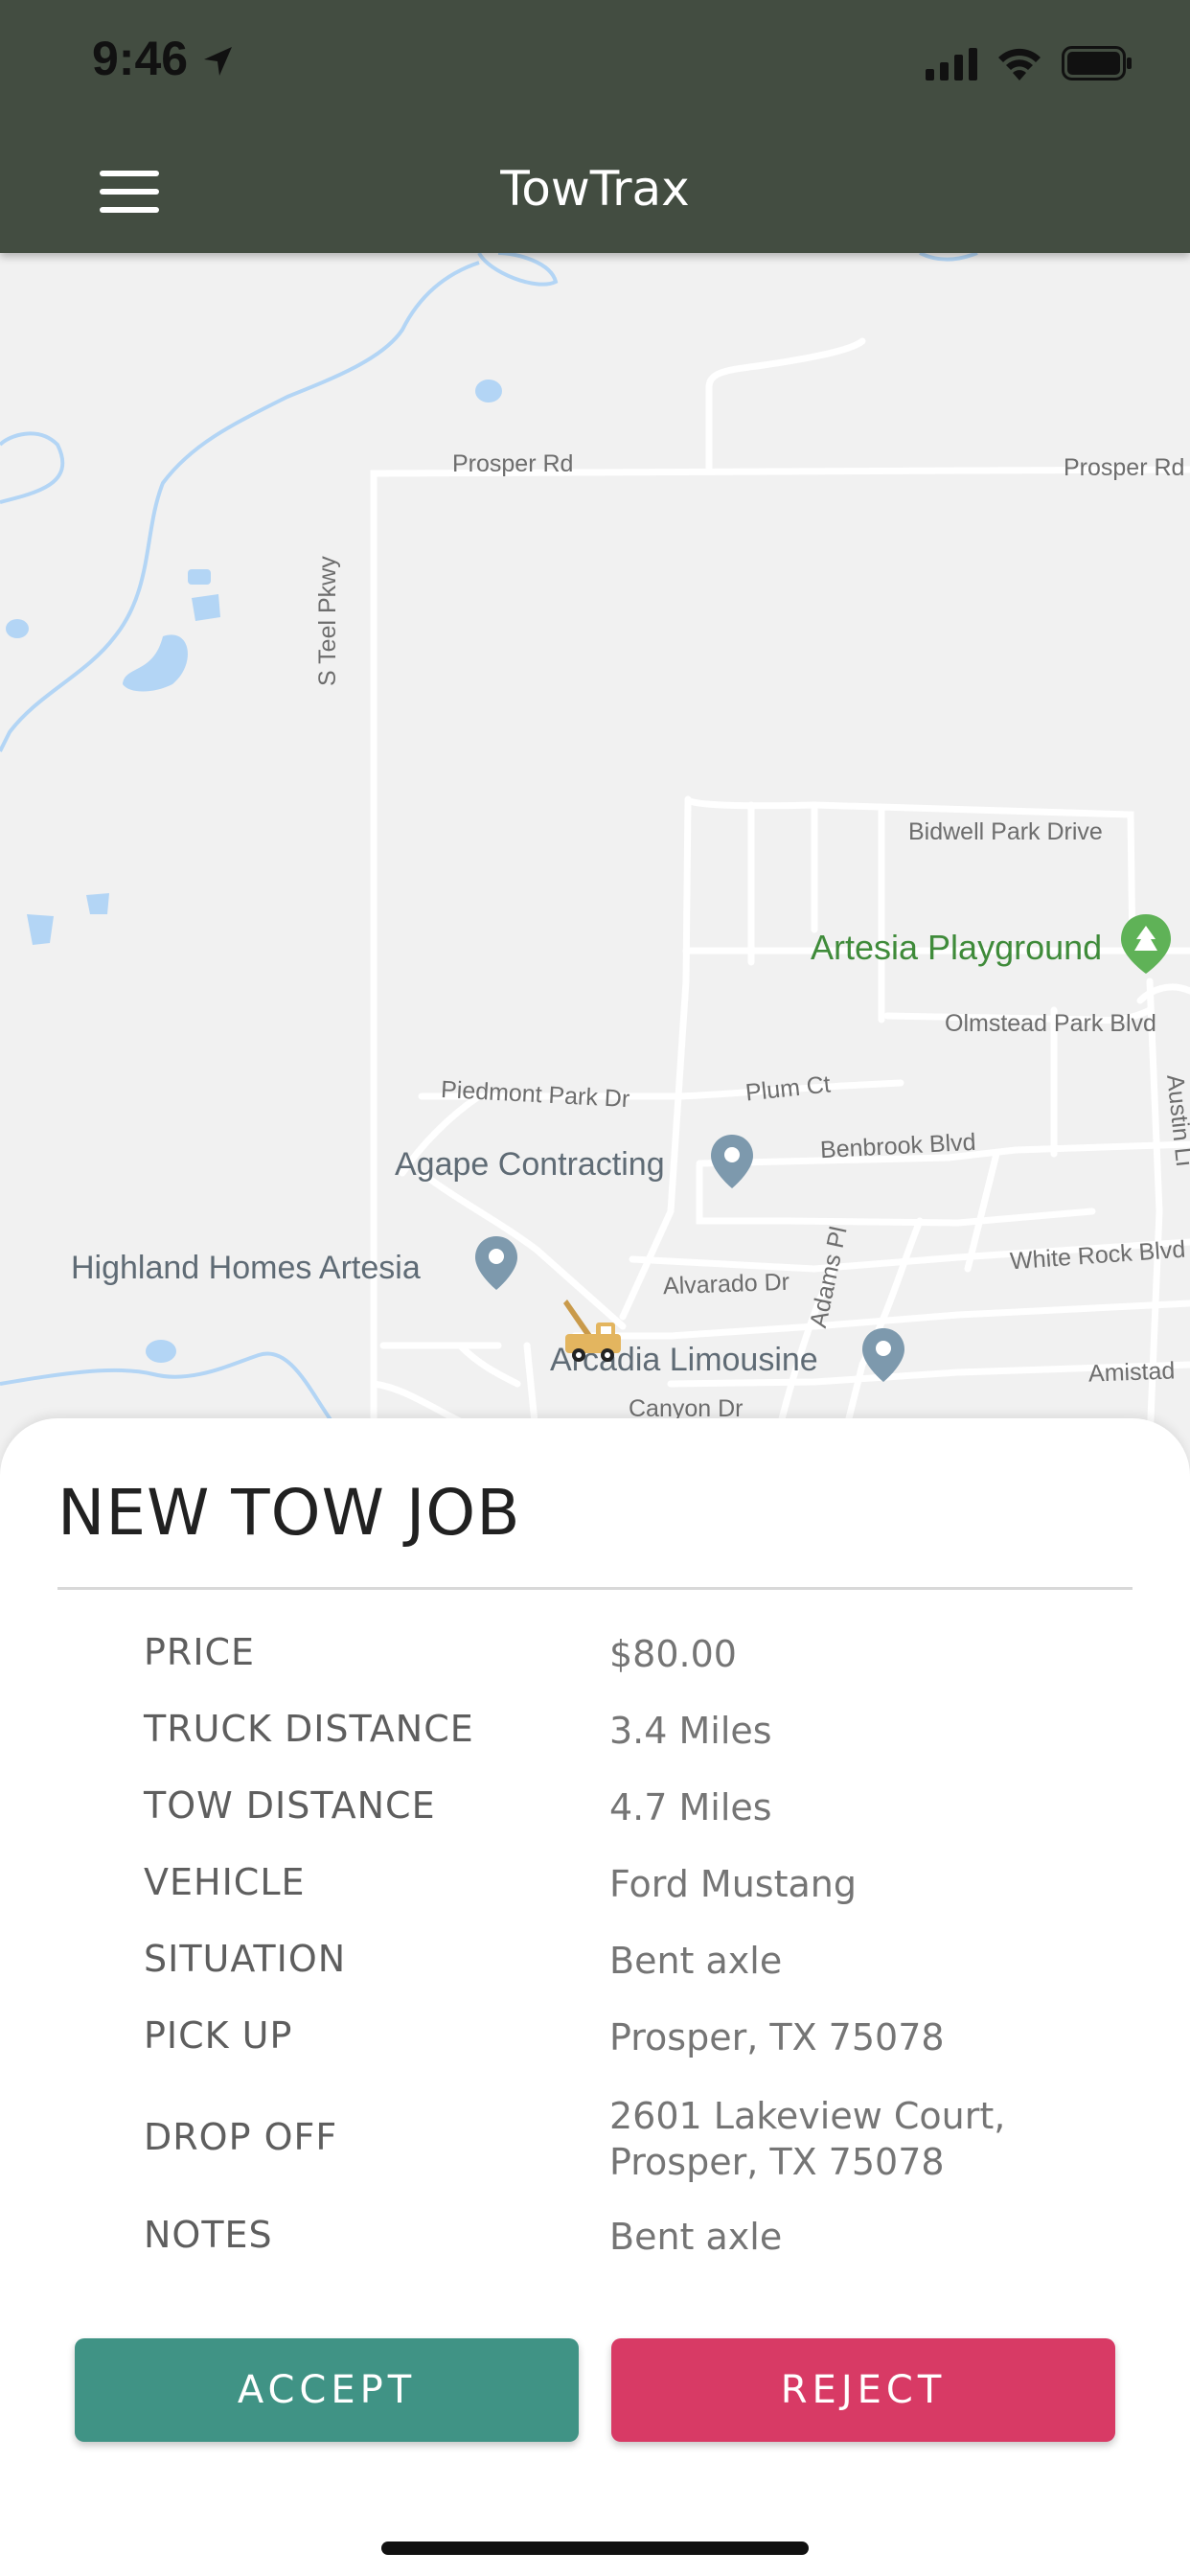 The height and width of the screenshot is (2576, 1190). I want to click on field-label: SITUATION, so click(246, 1959).